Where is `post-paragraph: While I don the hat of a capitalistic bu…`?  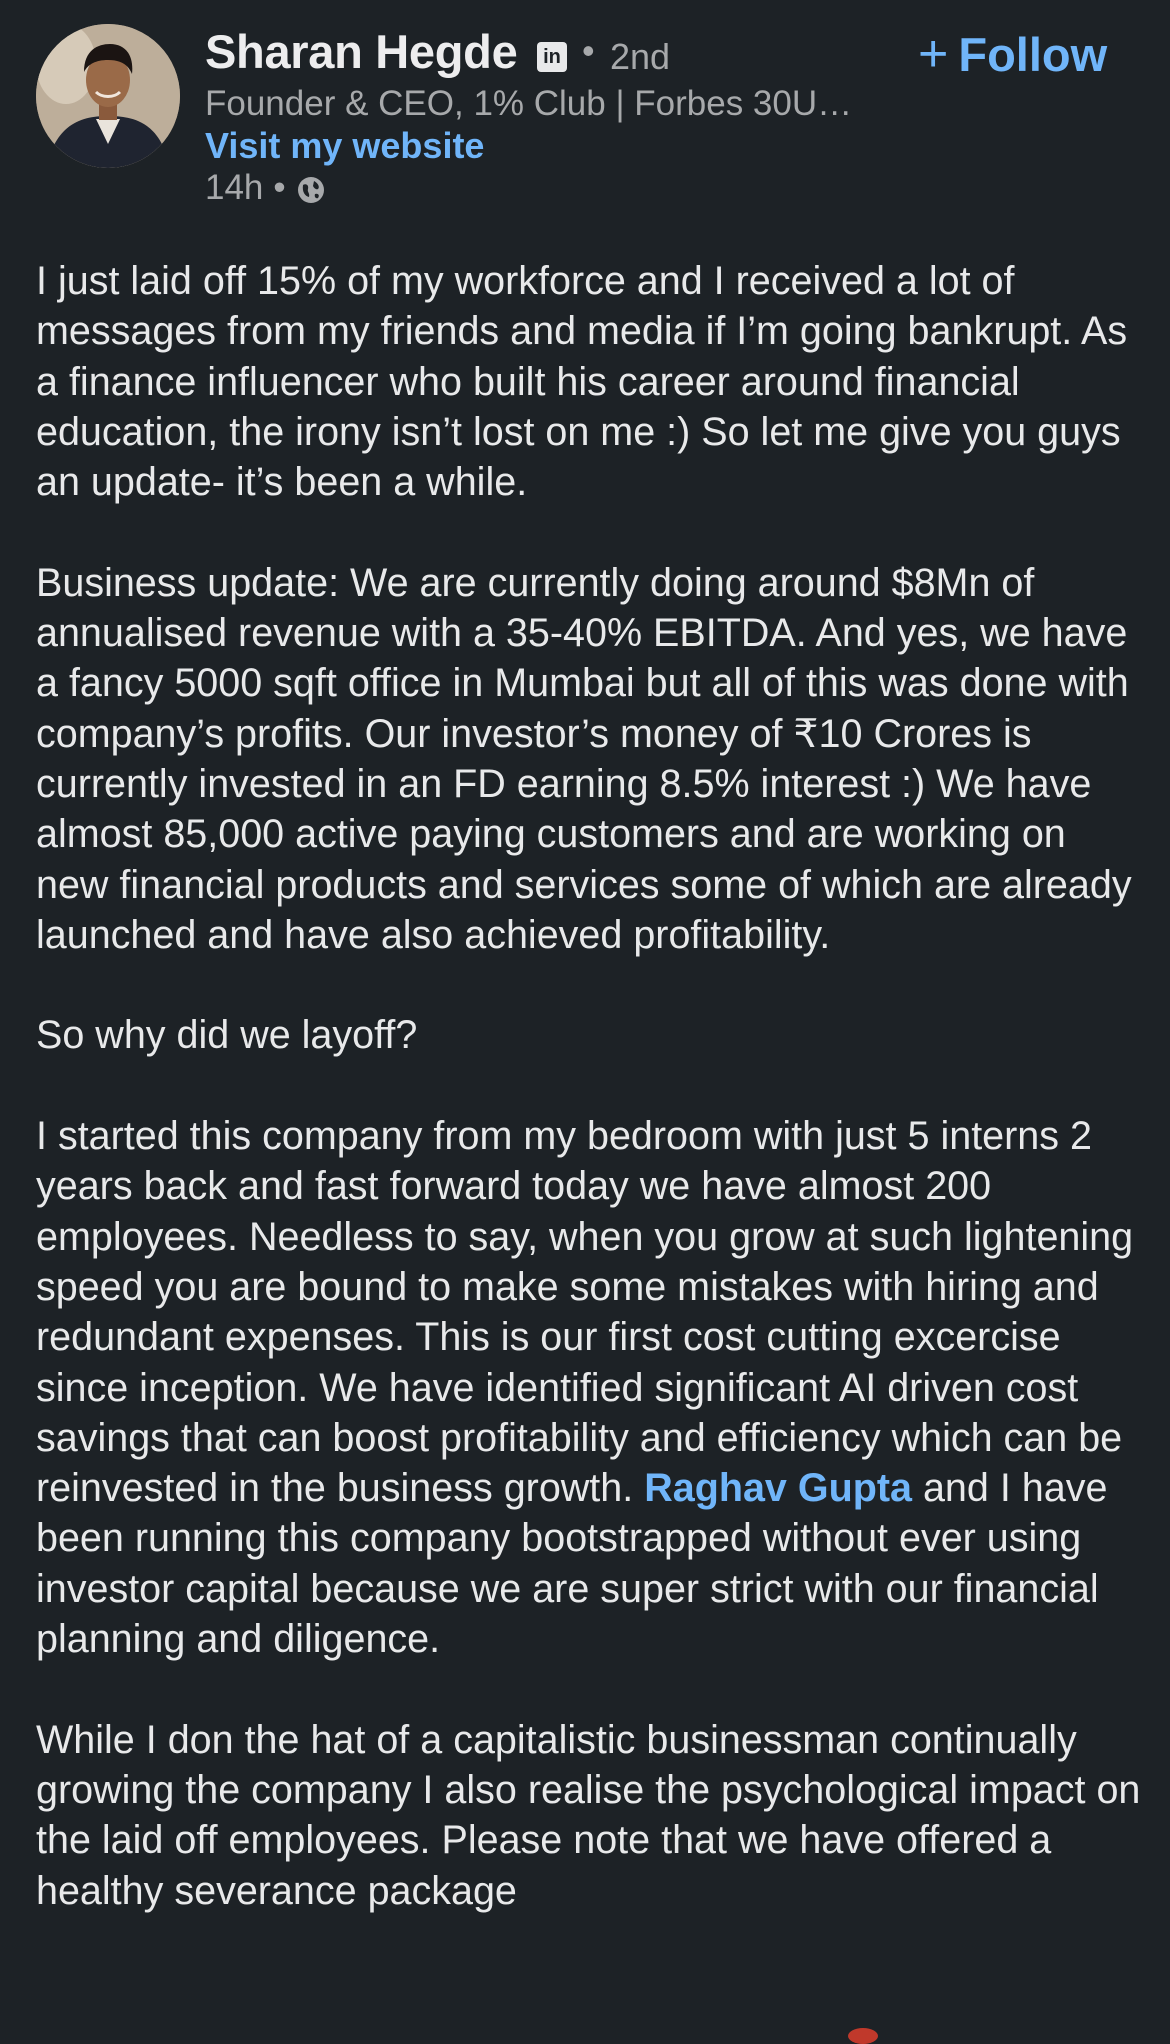
post-paragraph: While I don the hat of a capitalistic bu… is located at coordinates (588, 1815).